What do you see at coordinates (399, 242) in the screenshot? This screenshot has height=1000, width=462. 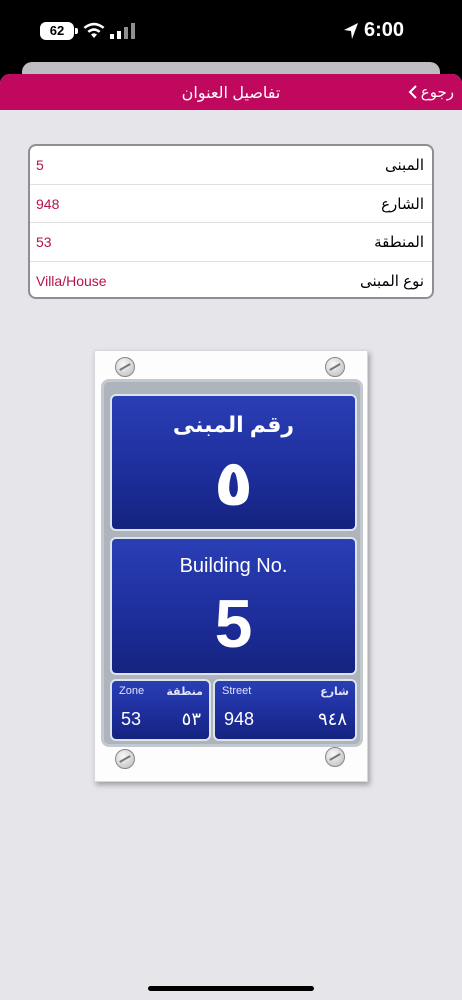 I see `detail-label: المنطقة` at bounding box center [399, 242].